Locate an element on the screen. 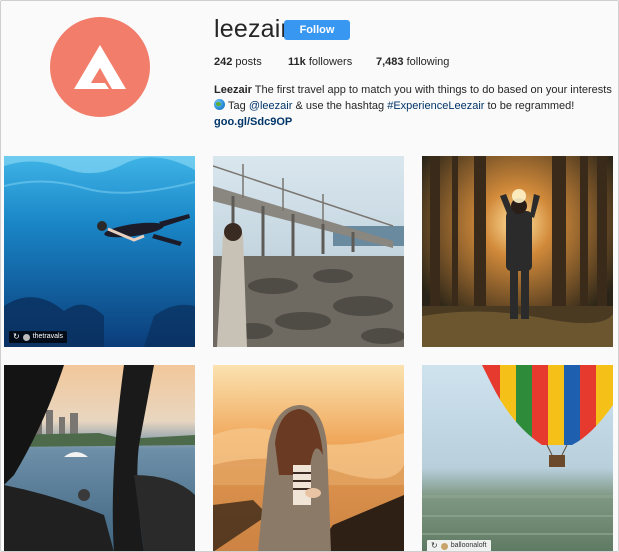 This screenshot has height=552, width=619. post-thumbnail-man-in-forest-sunset is located at coordinates (517, 251).